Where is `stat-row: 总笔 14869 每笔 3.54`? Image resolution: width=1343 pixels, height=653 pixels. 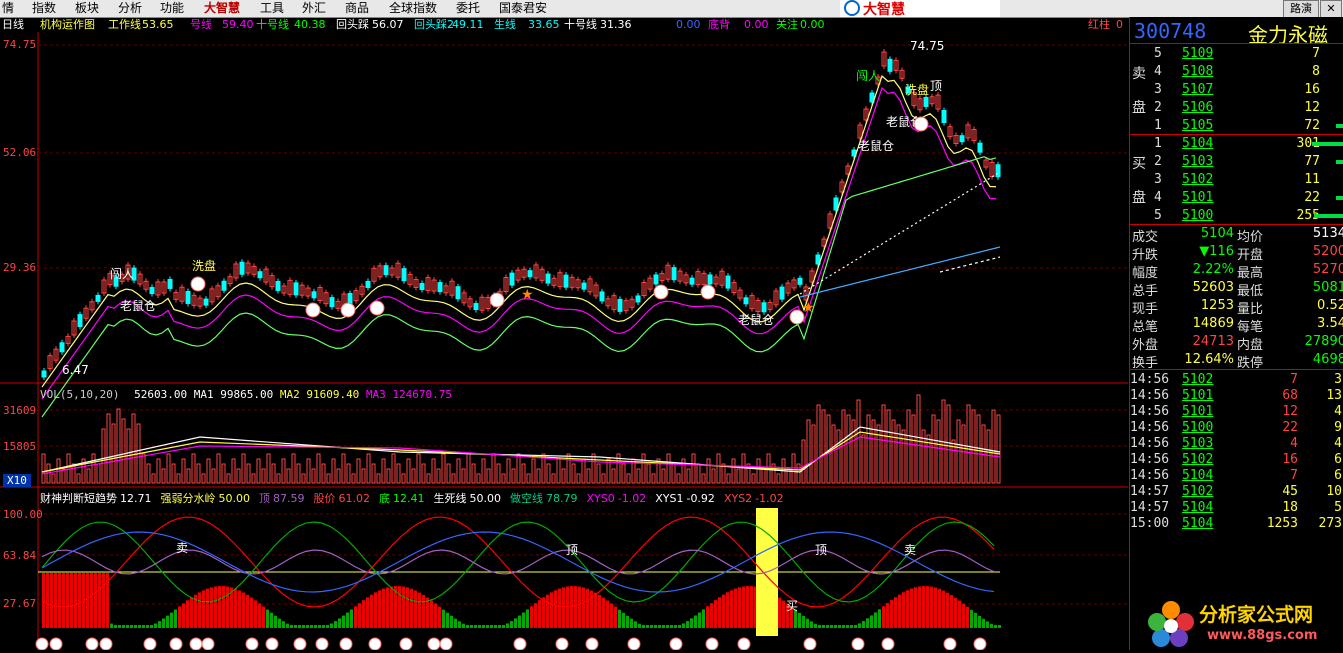
stat-row: 总笔 14869 每笔 3.54 is located at coordinates (1236, 325).